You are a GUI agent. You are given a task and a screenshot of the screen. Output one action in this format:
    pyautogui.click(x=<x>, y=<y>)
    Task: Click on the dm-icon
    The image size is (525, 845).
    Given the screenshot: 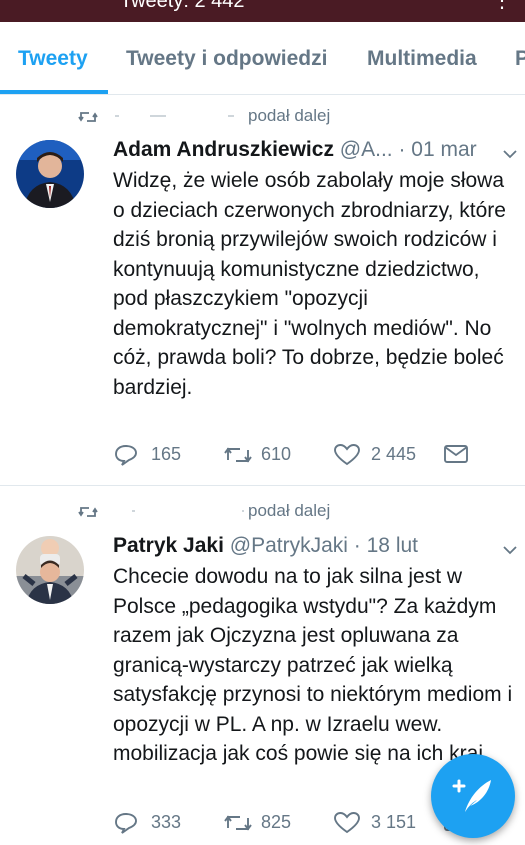 What is the action you would take?
    pyautogui.click(x=456, y=454)
    